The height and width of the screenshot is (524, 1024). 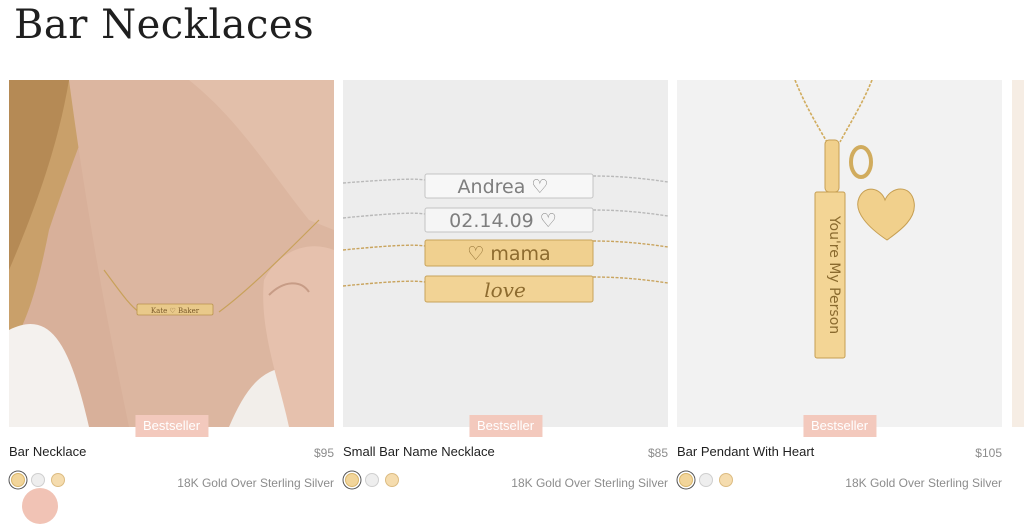 I want to click on engraving-text: Andrea ♡, so click(x=503, y=187).